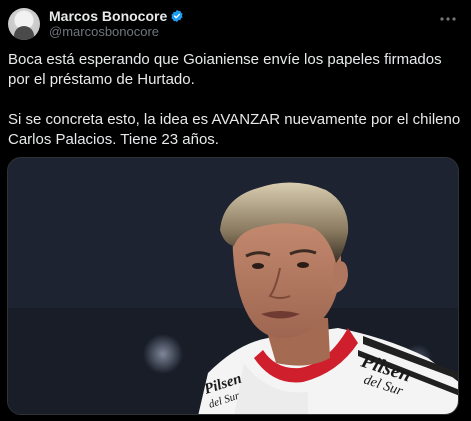 This screenshot has height=421, width=471. What do you see at coordinates (24, 24) in the screenshot?
I see `author-avatar` at bounding box center [24, 24].